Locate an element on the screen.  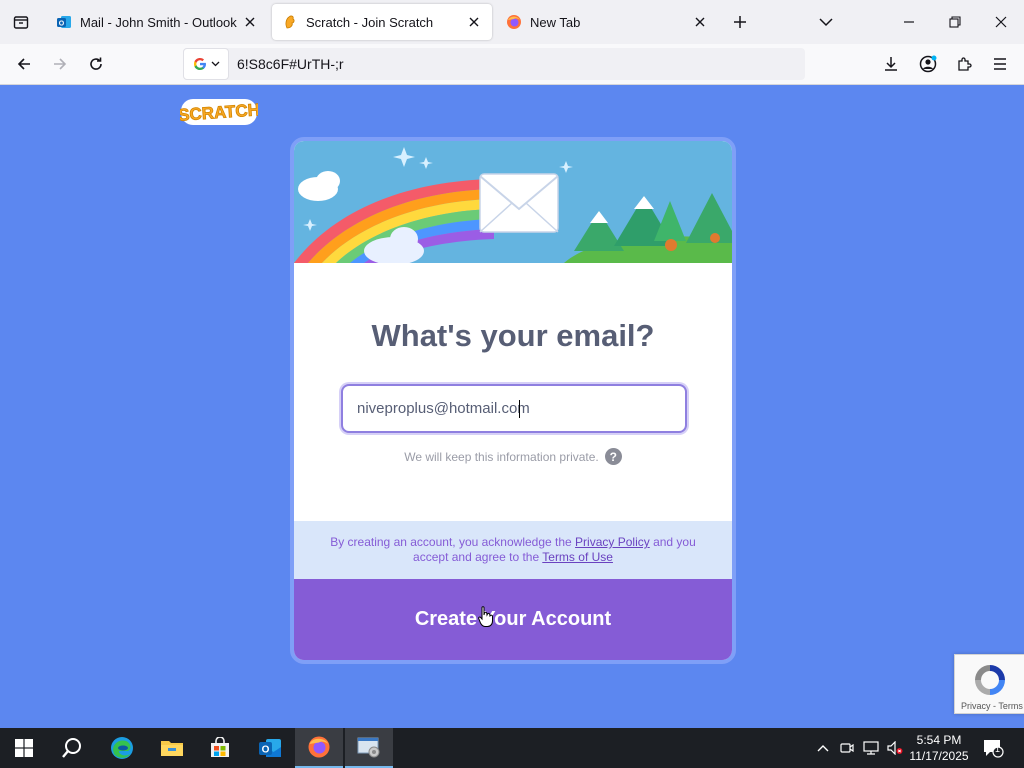
edge-icon is located at coordinates (122, 748).